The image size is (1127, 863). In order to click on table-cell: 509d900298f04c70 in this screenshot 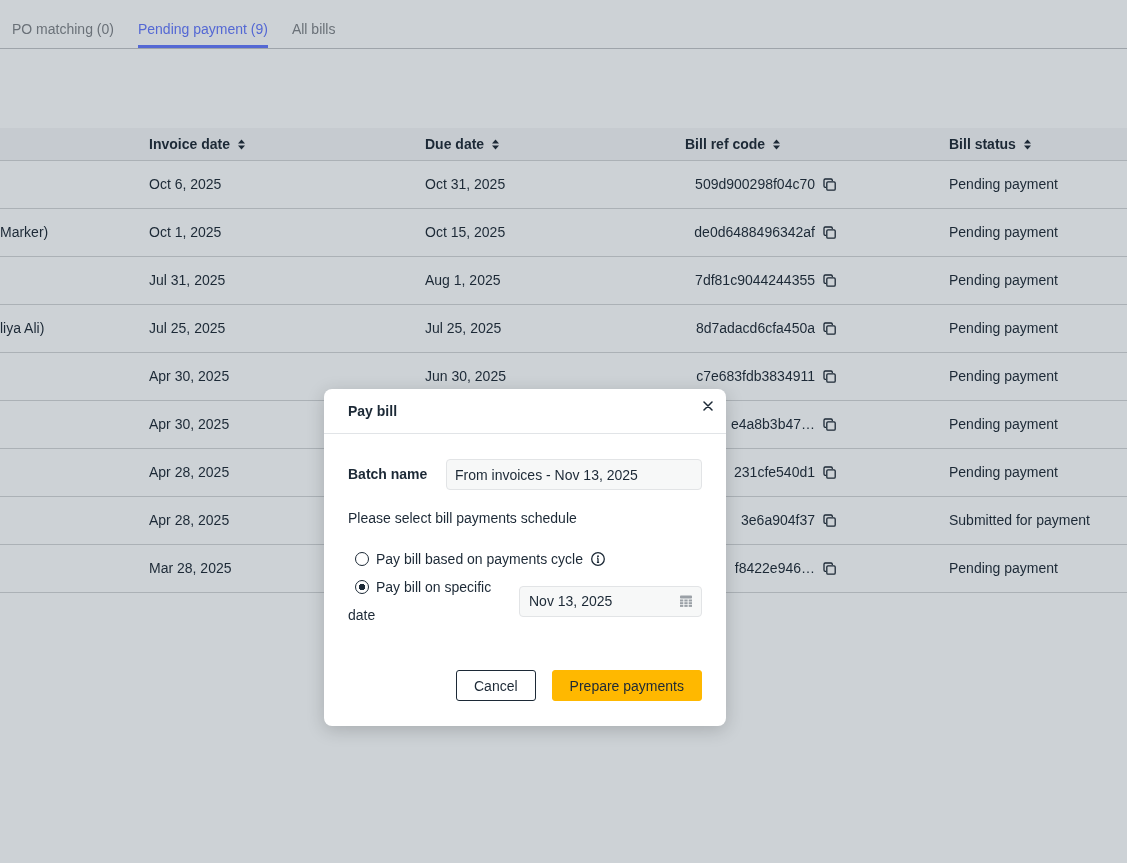, I will do `click(755, 184)`.